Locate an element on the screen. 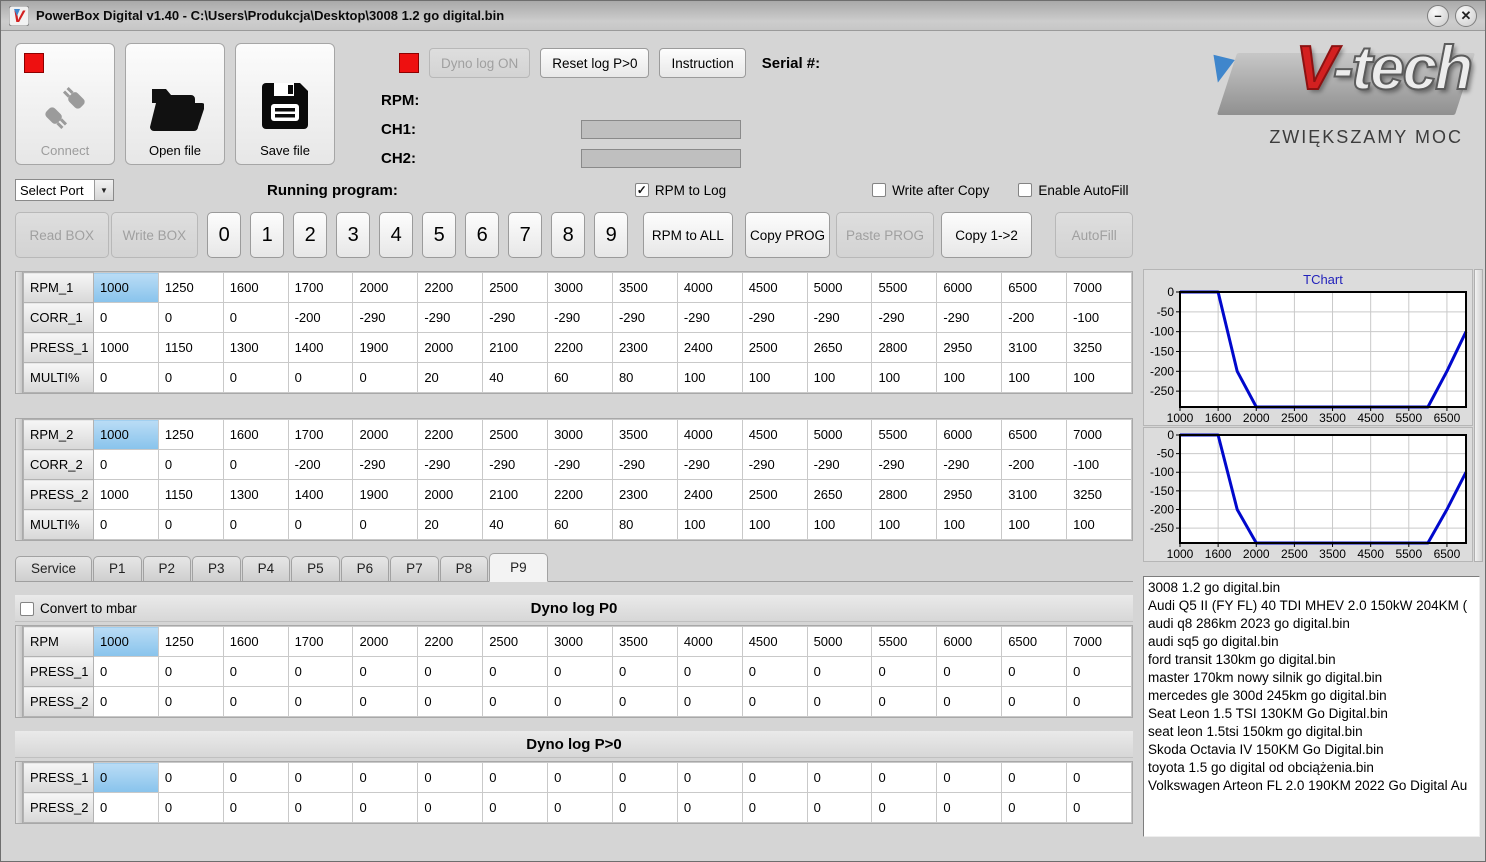 Image resolution: width=1486 pixels, height=862 pixels. grid-cell: 4000 is located at coordinates (709, 641).